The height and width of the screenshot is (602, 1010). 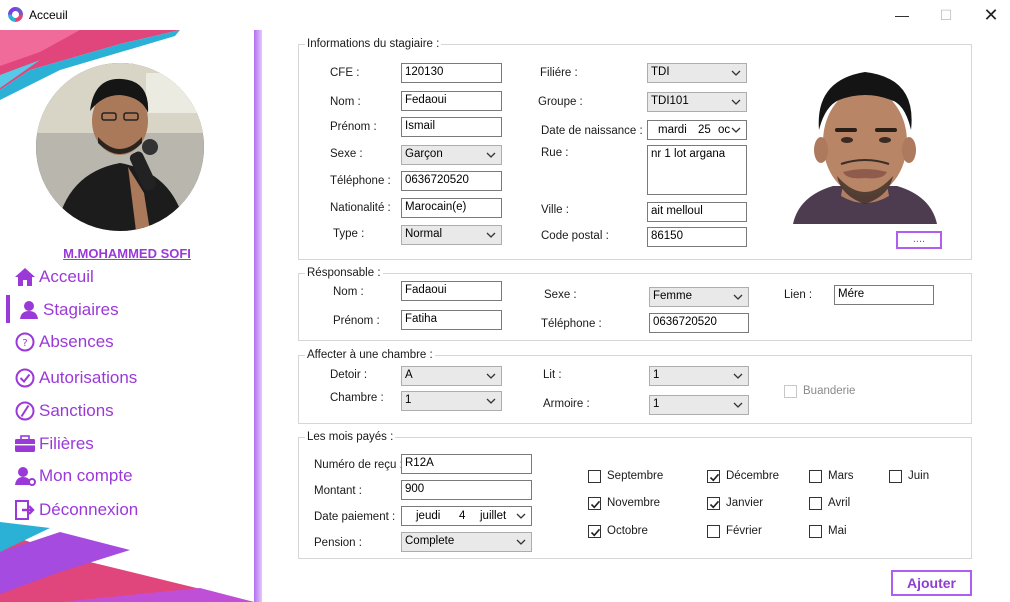 I want to click on responsable-telephone-label: Téléphone :, so click(x=571, y=324).